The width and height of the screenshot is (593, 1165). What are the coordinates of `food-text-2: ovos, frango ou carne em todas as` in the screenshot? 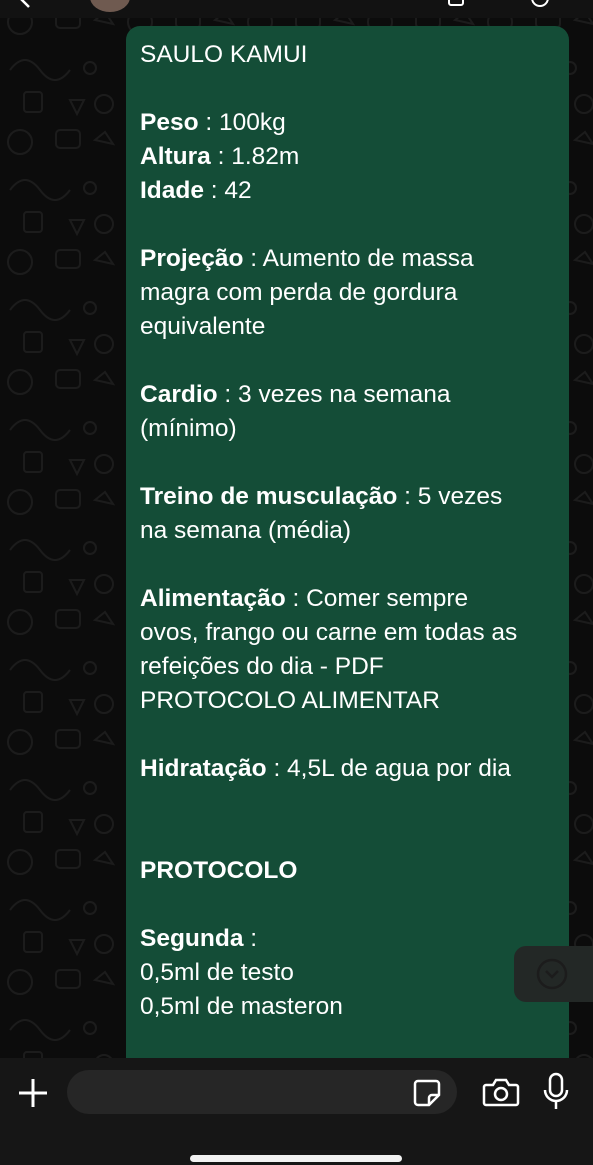 It's located at (329, 632).